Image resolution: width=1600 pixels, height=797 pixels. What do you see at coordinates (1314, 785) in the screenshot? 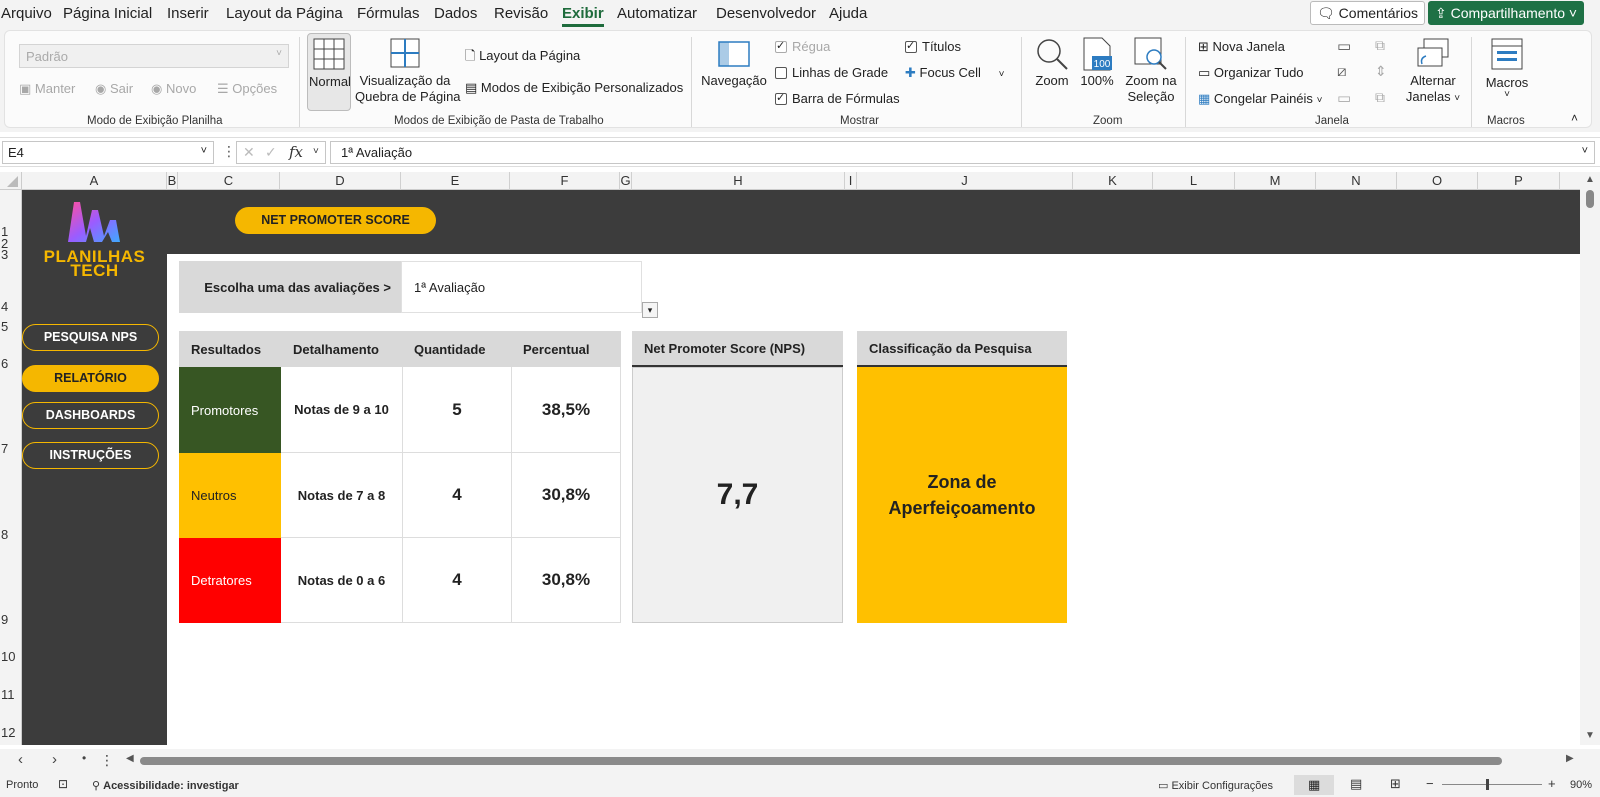
I see `normal-view-status-button: ▦` at bounding box center [1314, 785].